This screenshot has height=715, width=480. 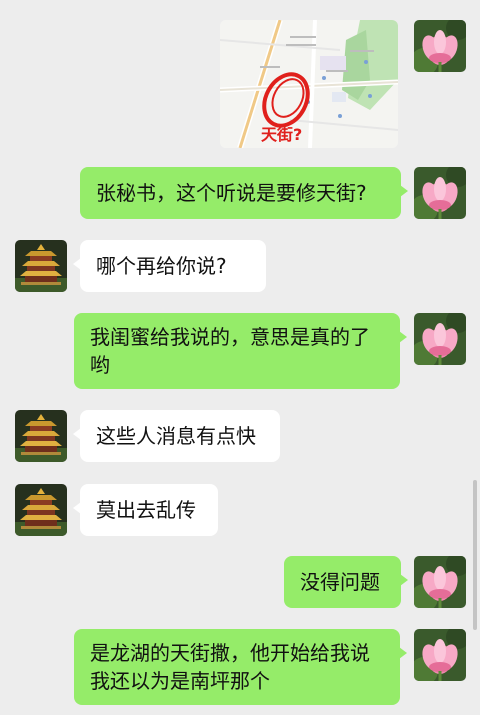 I want to click on message-bubble-incoming: 莫出去乱传, so click(x=145, y=510).